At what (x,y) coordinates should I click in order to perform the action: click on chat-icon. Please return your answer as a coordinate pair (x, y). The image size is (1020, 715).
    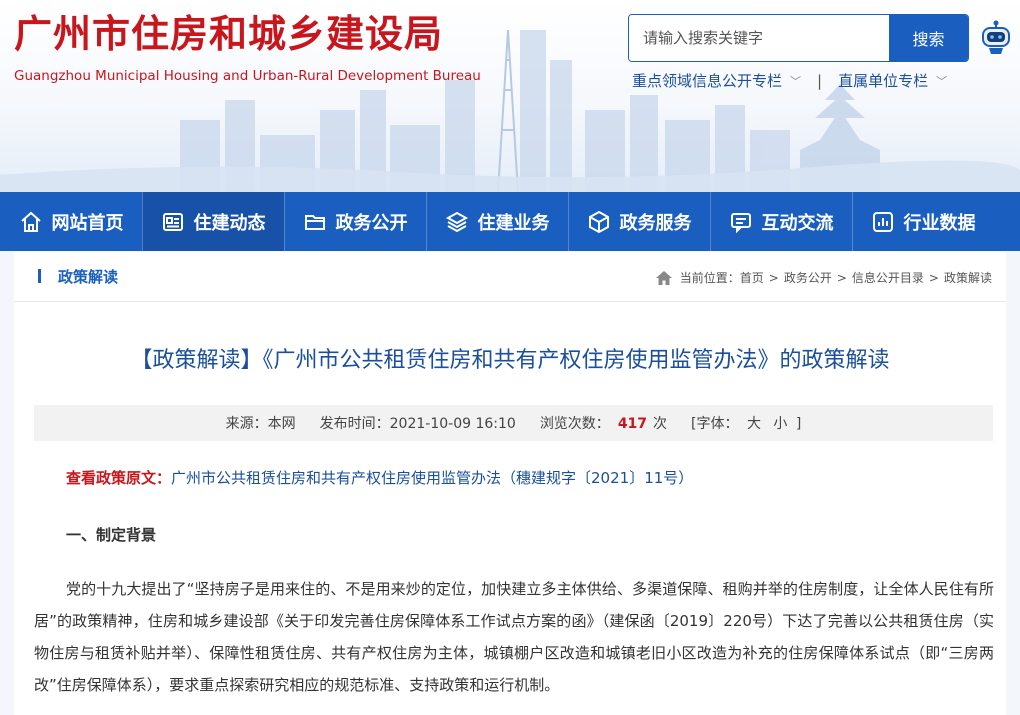
    Looking at the image, I should click on (740, 222).